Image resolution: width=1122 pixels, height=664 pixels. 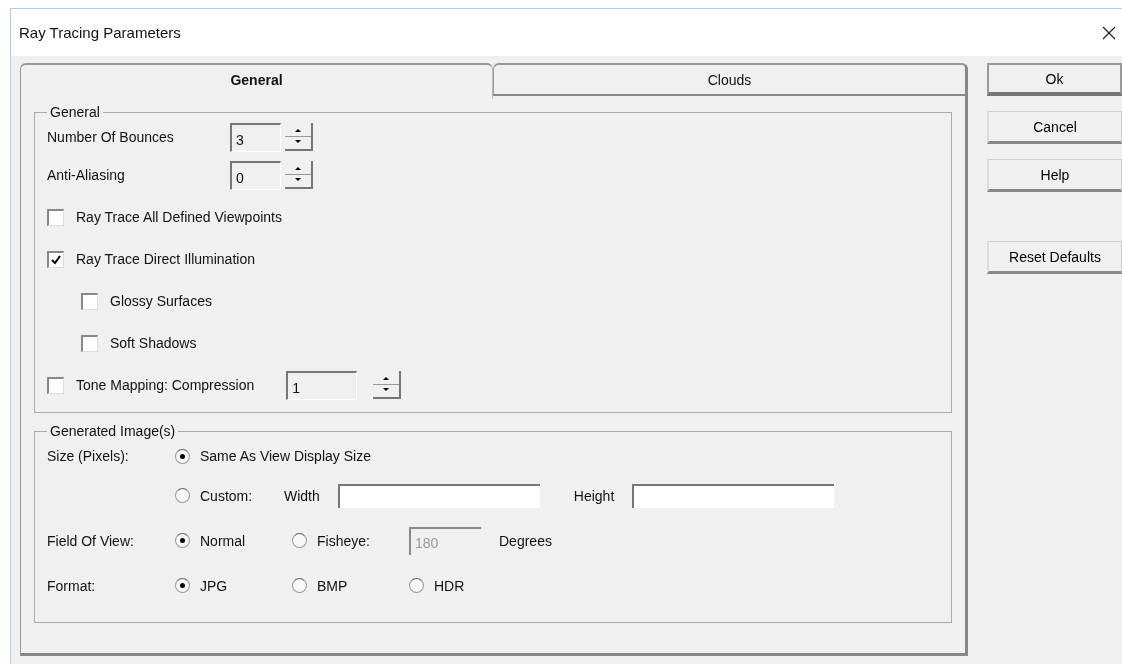 What do you see at coordinates (733, 495) in the screenshot?
I see `height-field` at bounding box center [733, 495].